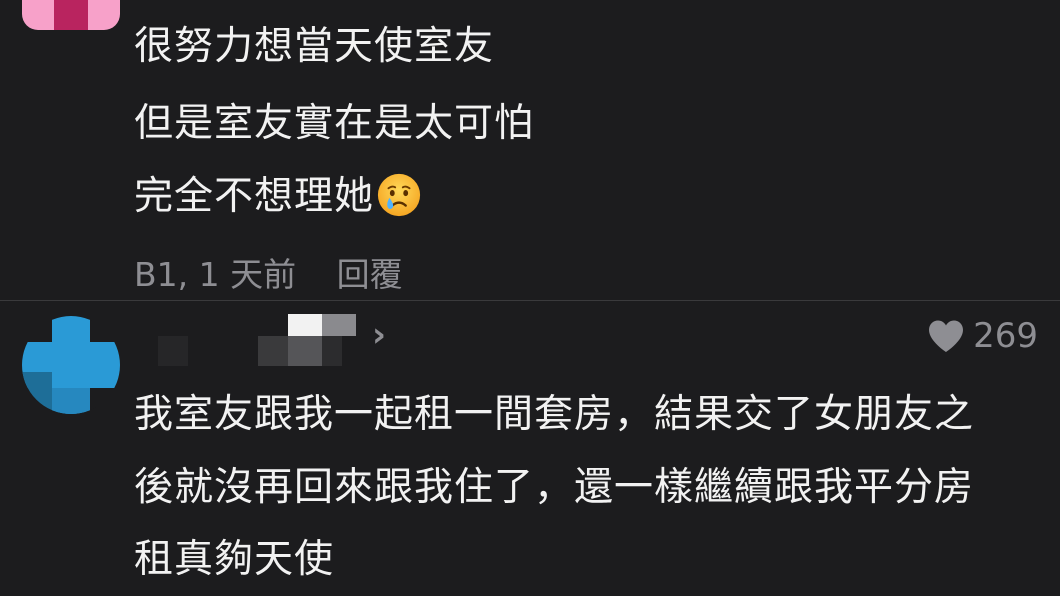 The image size is (1060, 596). What do you see at coordinates (554, 487) in the screenshot?
I see `comment-text-line: 後就沒再回來跟我住了，還一樣繼續跟我平分房` at bounding box center [554, 487].